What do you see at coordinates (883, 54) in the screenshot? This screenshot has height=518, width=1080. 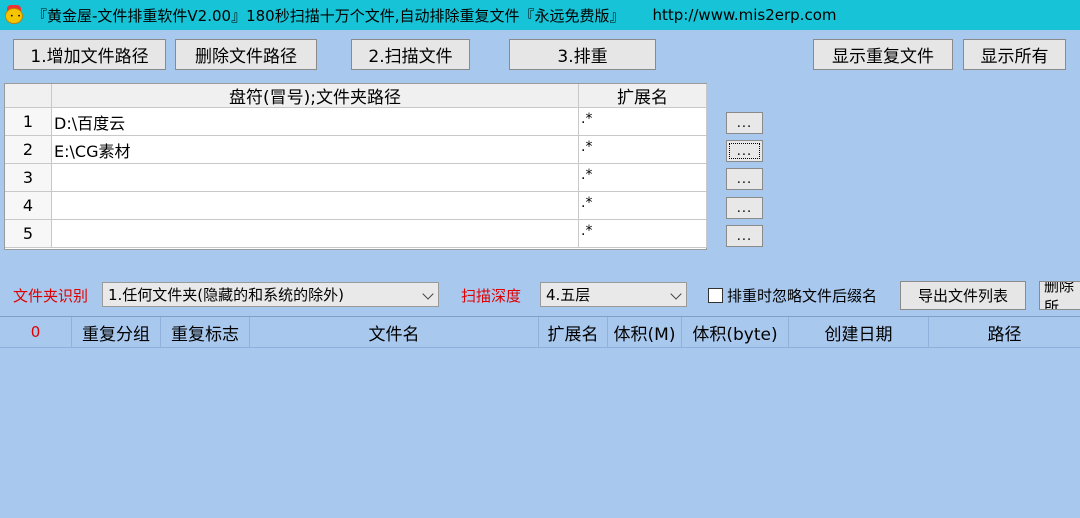 I see `show-duplicates-button: 显示重复文件` at bounding box center [883, 54].